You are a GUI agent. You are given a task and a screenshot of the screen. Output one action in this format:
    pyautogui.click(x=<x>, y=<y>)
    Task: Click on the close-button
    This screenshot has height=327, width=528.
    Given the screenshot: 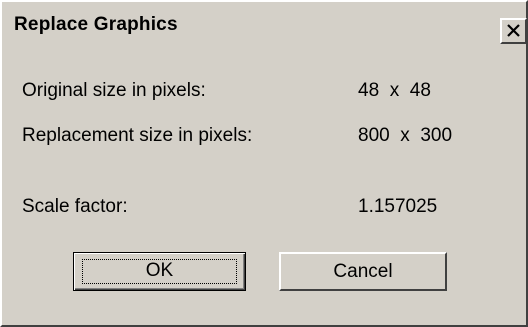 What is the action you would take?
    pyautogui.click(x=513, y=31)
    